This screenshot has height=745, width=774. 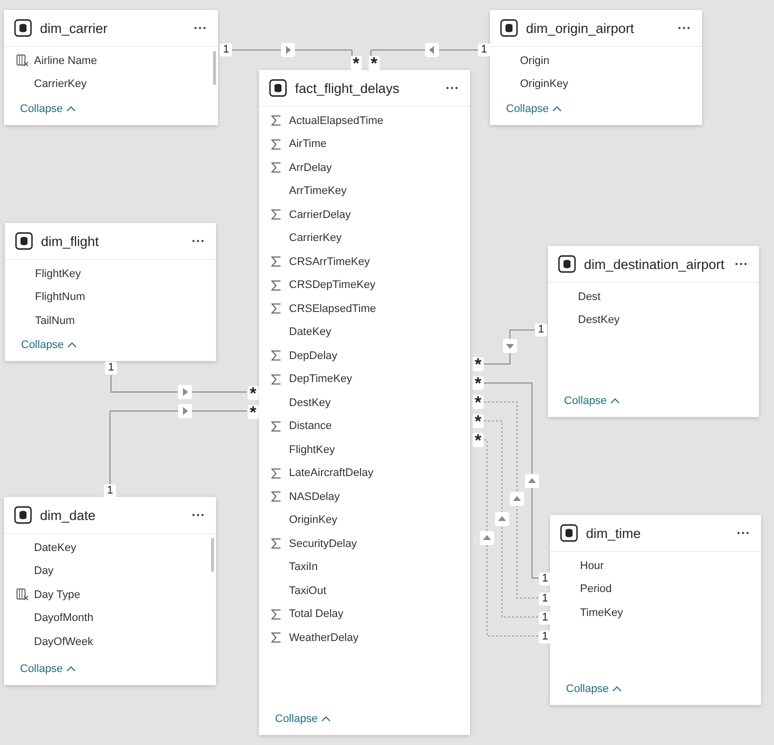 I want to click on field-name: Dest, so click(x=589, y=296).